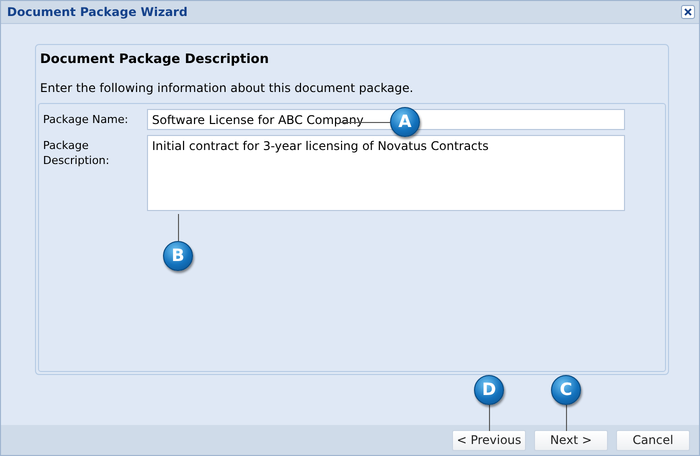 This screenshot has width=700, height=456. What do you see at coordinates (86, 120) in the screenshot?
I see `field-label: Package Name:` at bounding box center [86, 120].